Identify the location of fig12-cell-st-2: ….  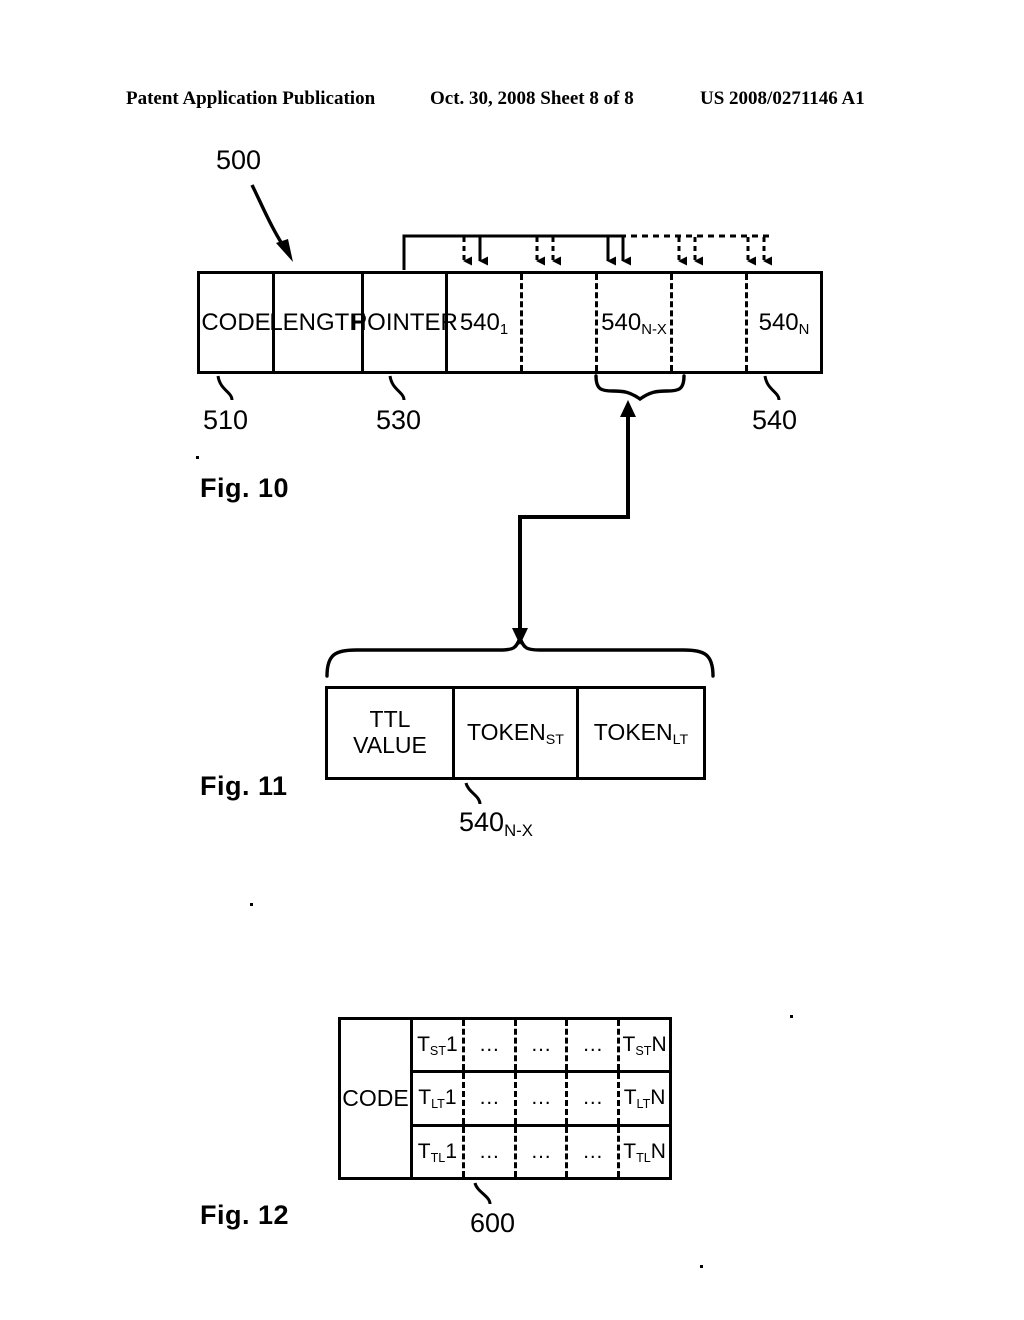
(491, 1045).